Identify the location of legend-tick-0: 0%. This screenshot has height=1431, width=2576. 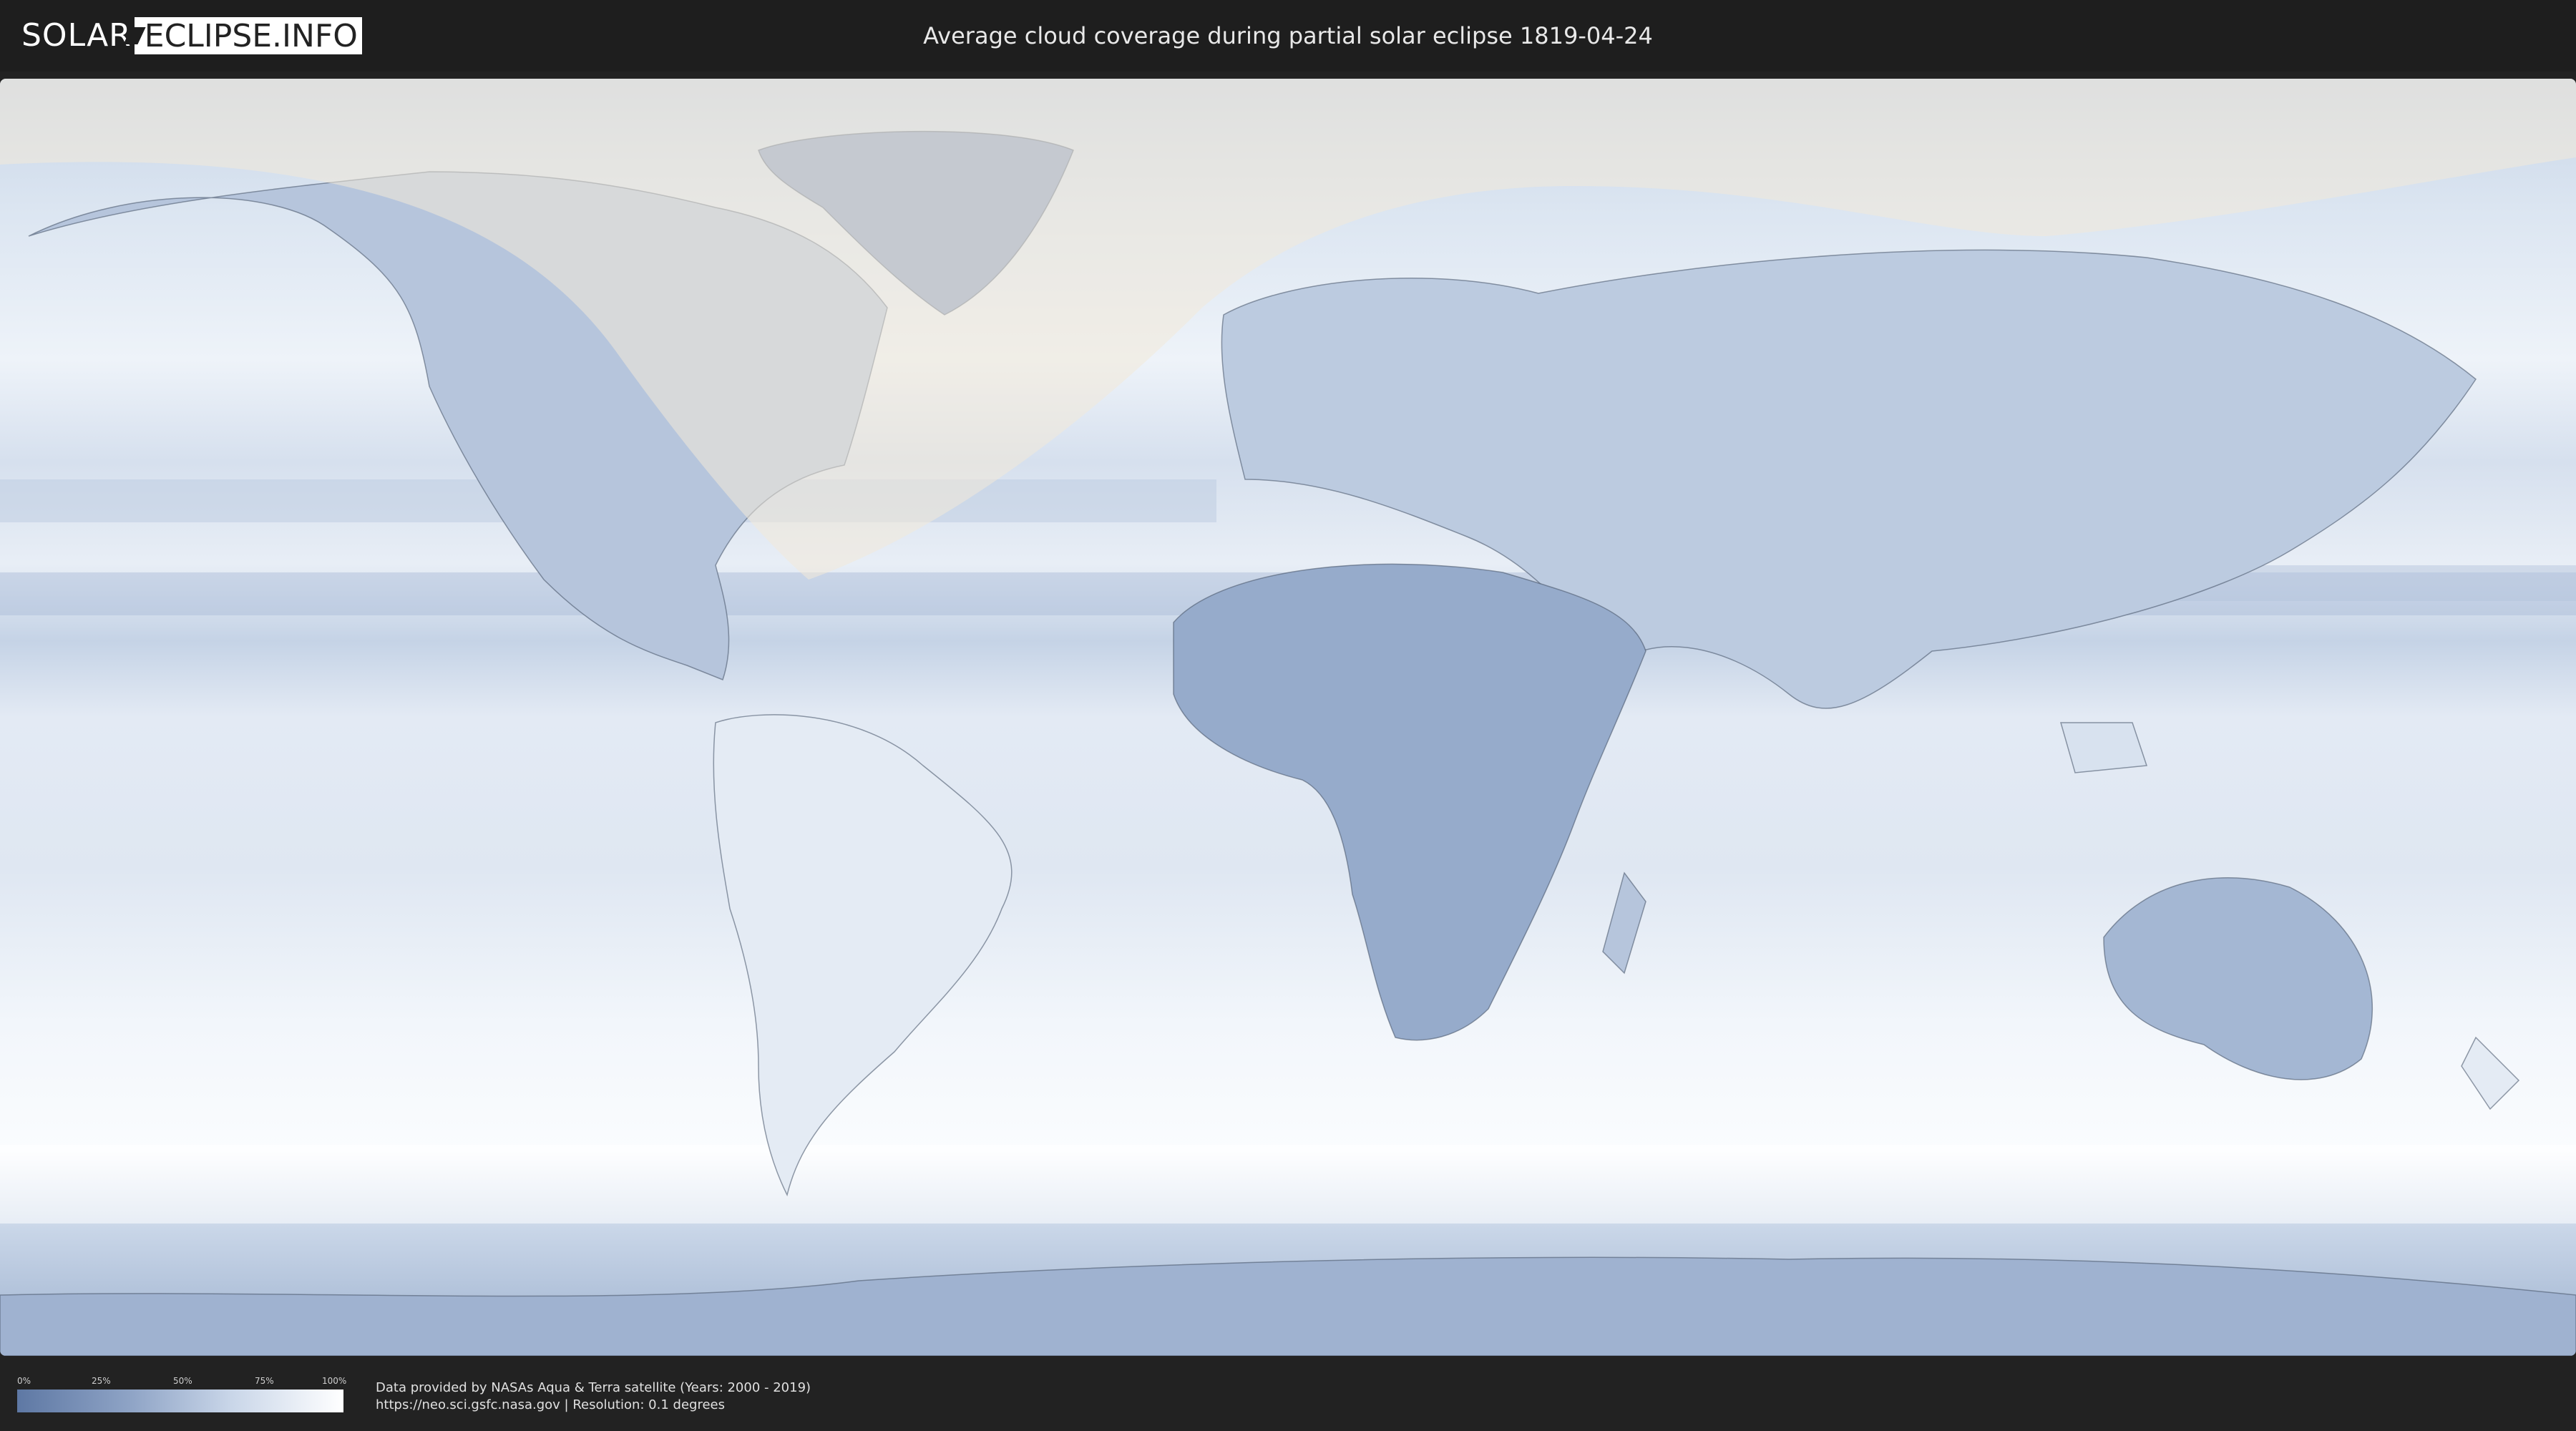
(24, 1381).